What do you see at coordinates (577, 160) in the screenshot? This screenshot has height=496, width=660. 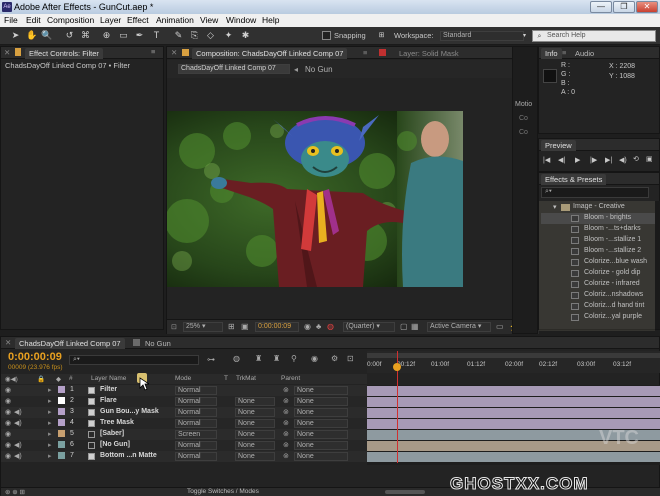 I see `play-button: ▶` at bounding box center [577, 160].